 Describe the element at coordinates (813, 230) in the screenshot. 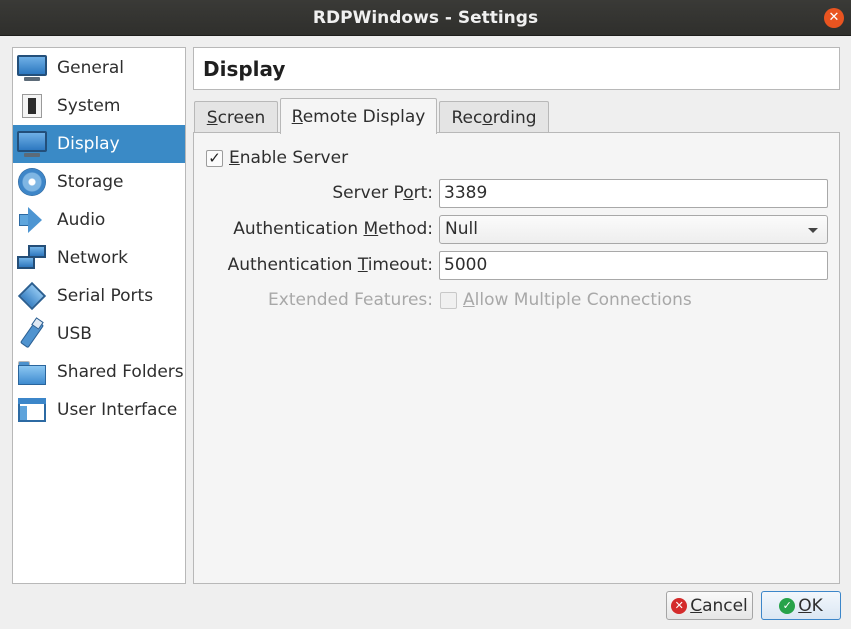

I see `chevron-down-icon` at that location.